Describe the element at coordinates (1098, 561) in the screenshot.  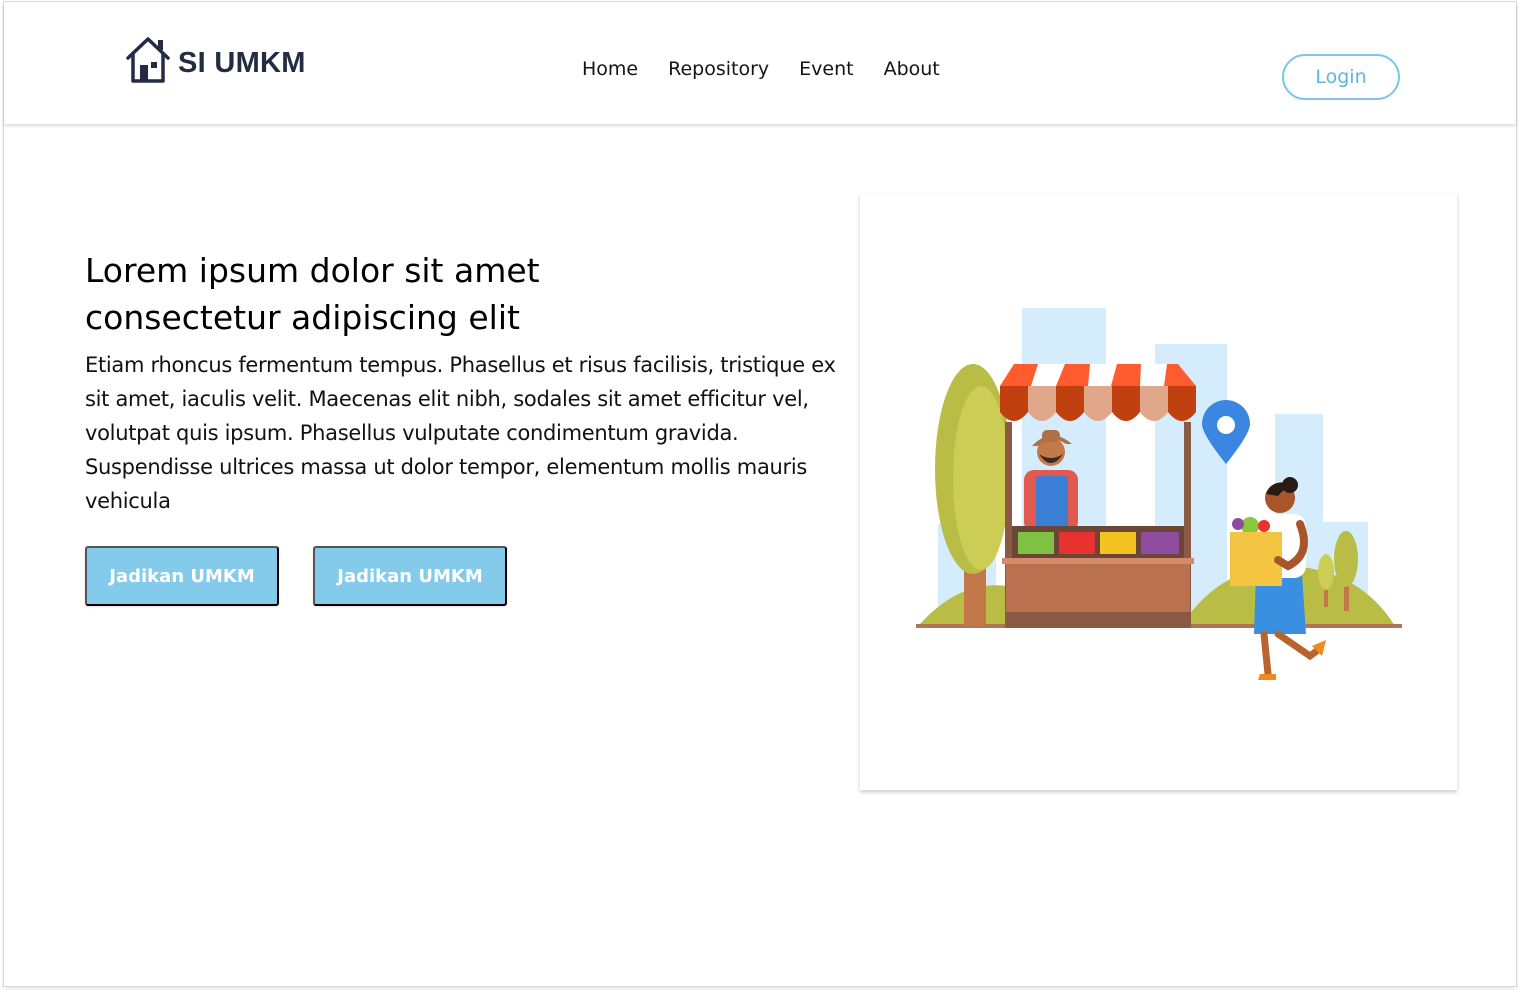
I see `counter-top` at that location.